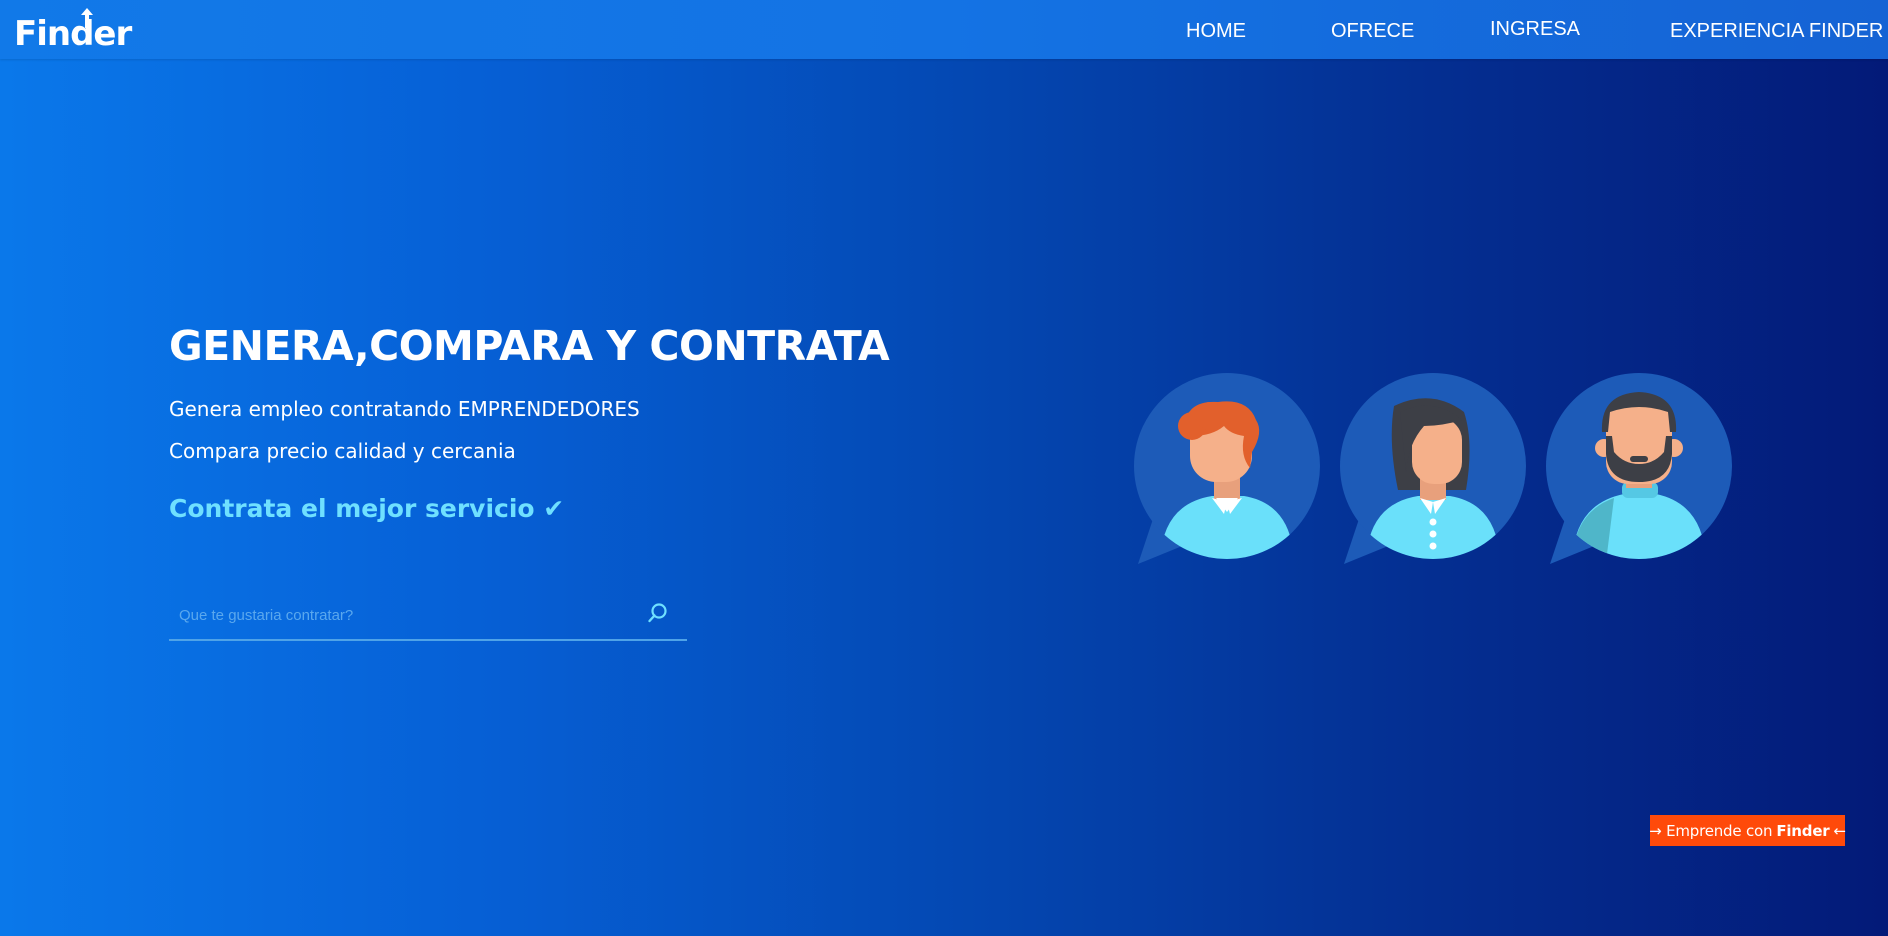 This screenshot has width=1888, height=936. Describe the element at coordinates (87, 18) in the screenshot. I see `arrow-up-icon` at that location.